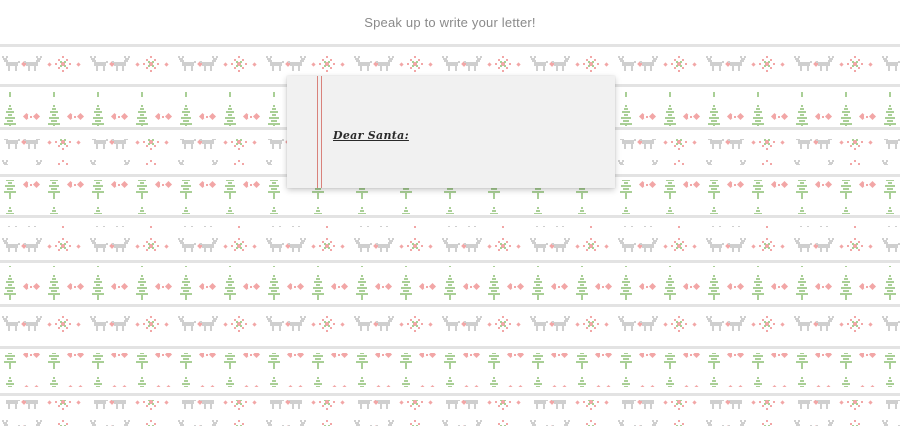  Describe the element at coordinates (451, 132) in the screenshot. I see `letter-paper: Dear Santa:` at that location.